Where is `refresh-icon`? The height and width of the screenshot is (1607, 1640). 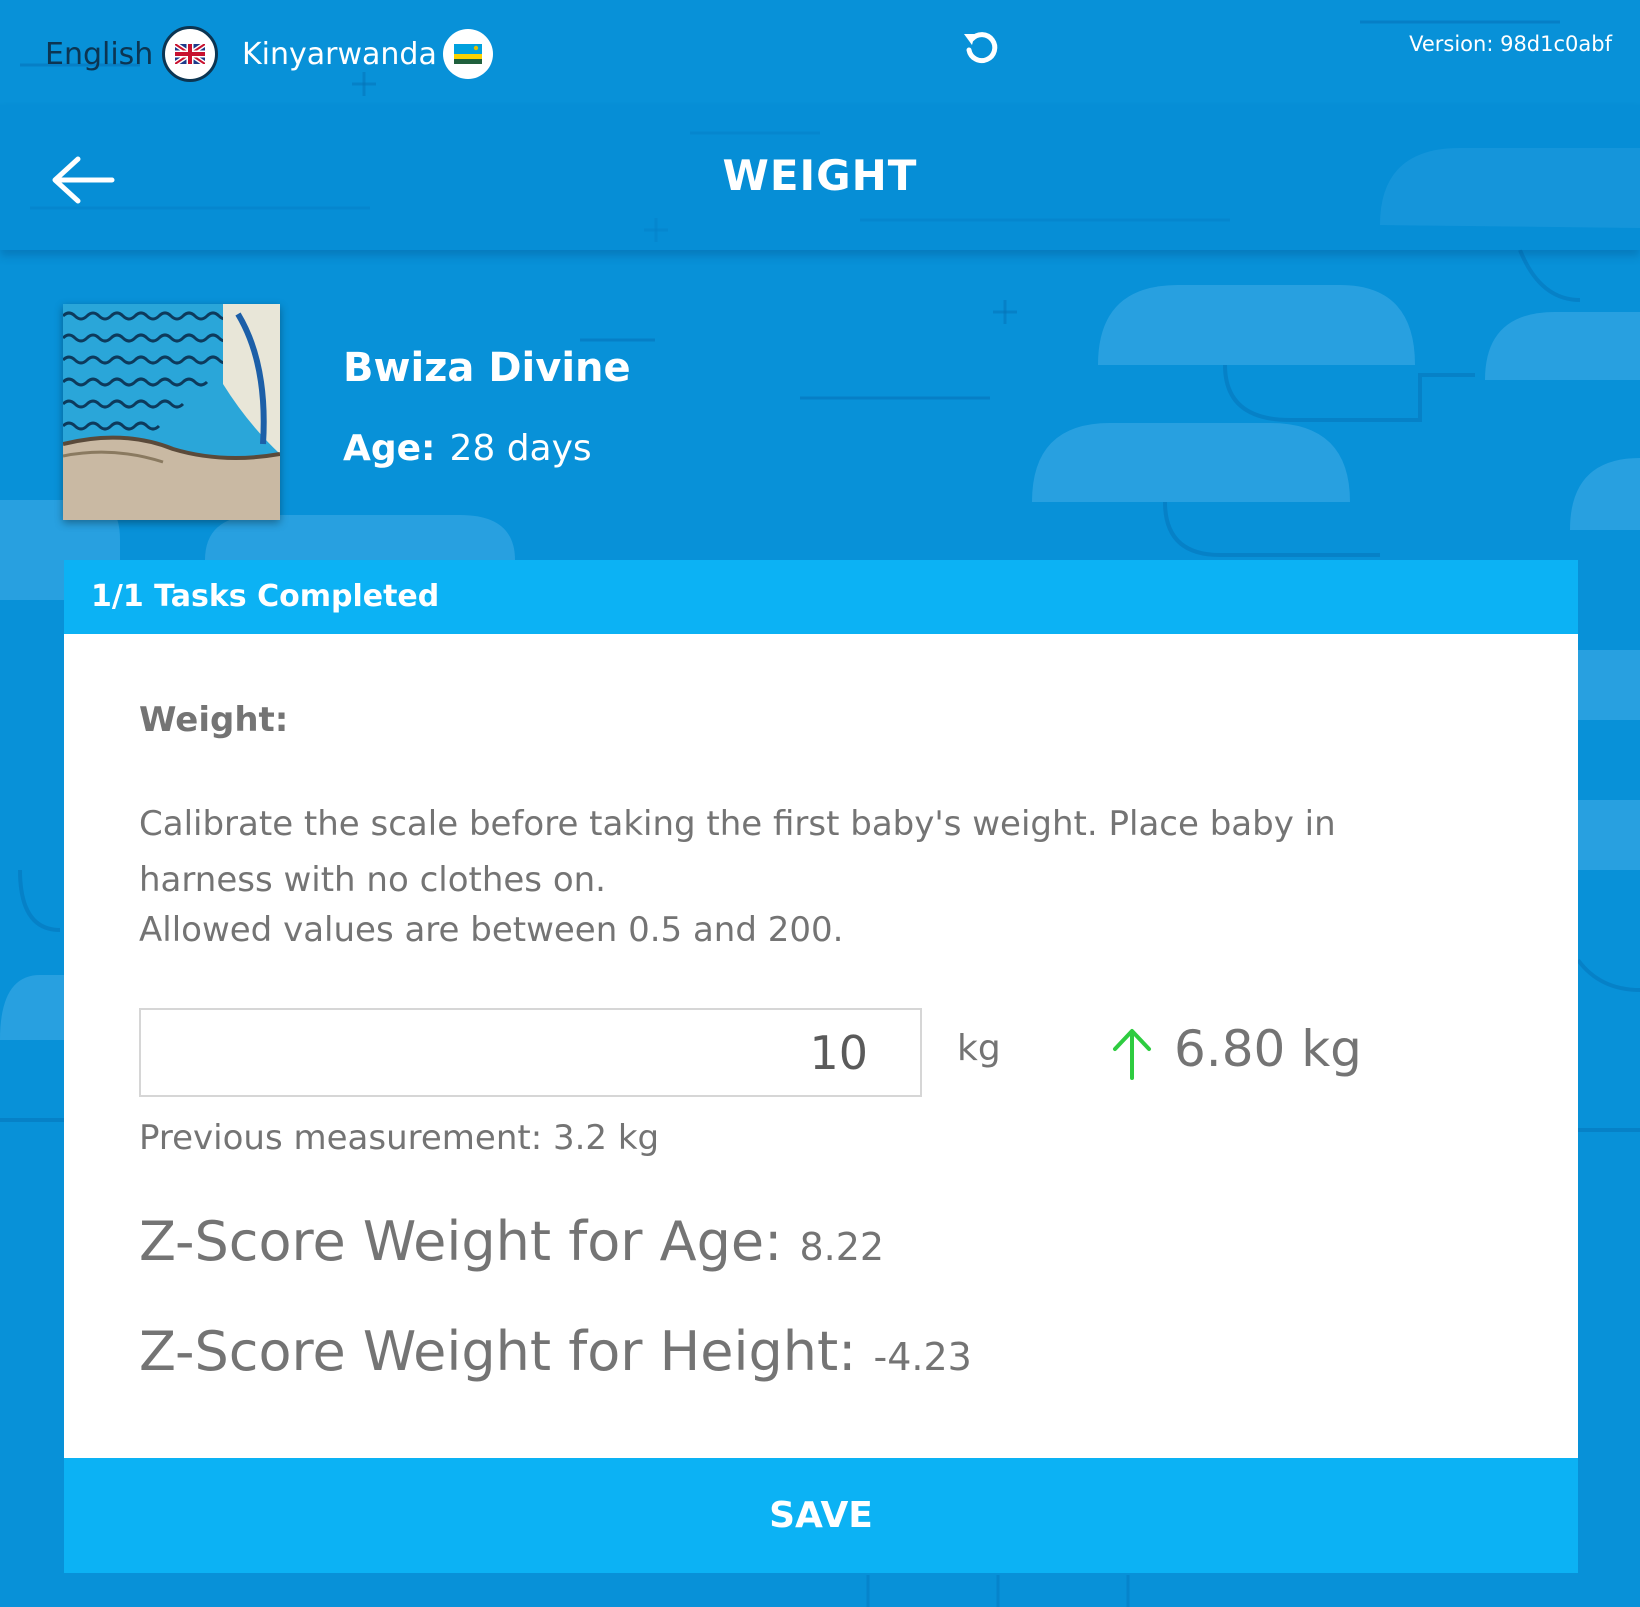
refresh-icon is located at coordinates (981, 46).